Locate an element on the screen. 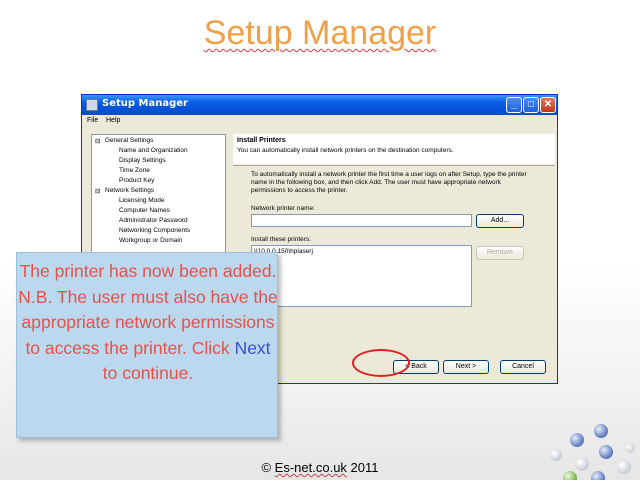 The image size is (640, 480). window-title: Setup Manager is located at coordinates (145, 103).